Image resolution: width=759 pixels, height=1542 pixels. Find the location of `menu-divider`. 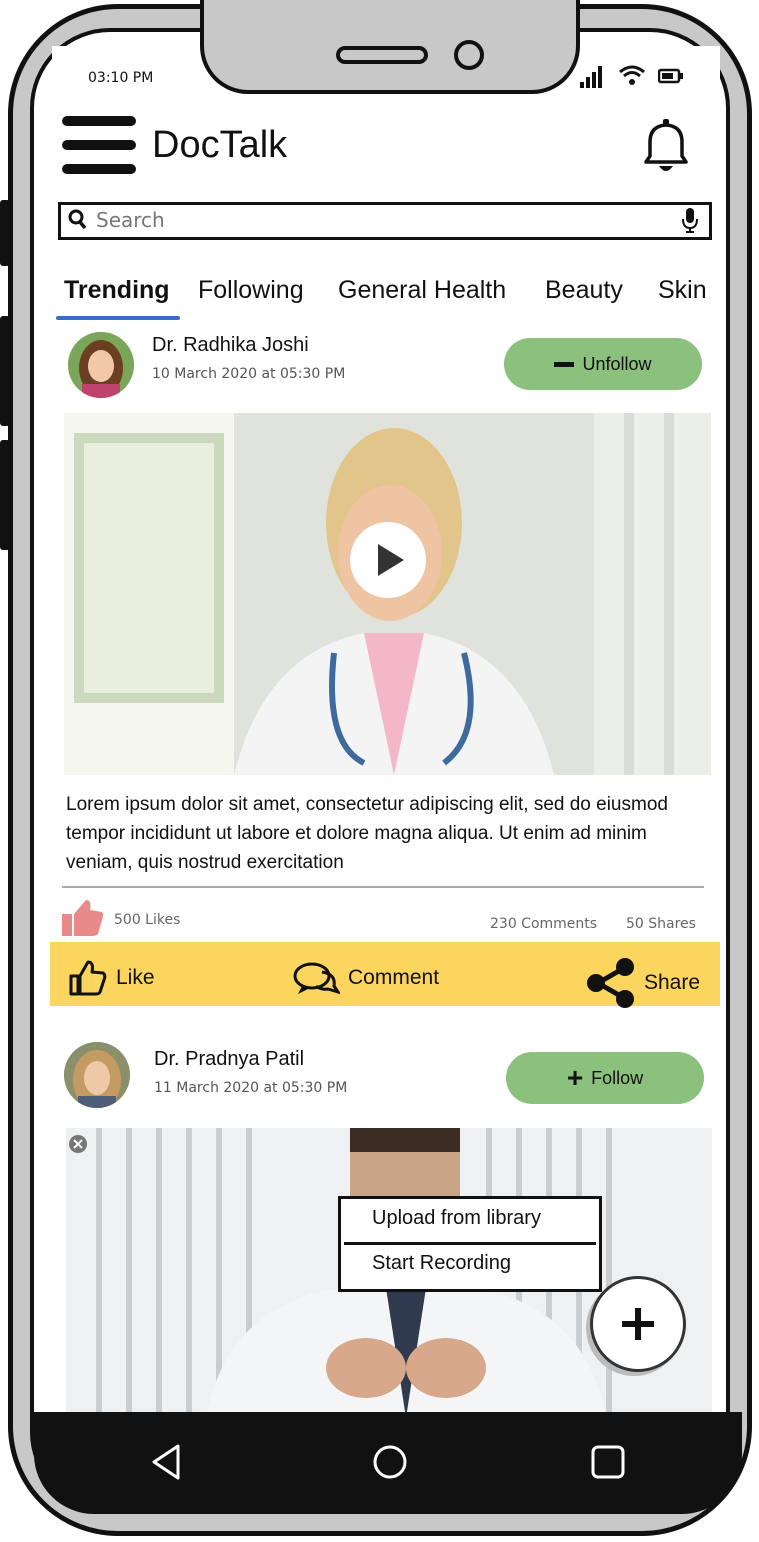

menu-divider is located at coordinates (470, 1243).